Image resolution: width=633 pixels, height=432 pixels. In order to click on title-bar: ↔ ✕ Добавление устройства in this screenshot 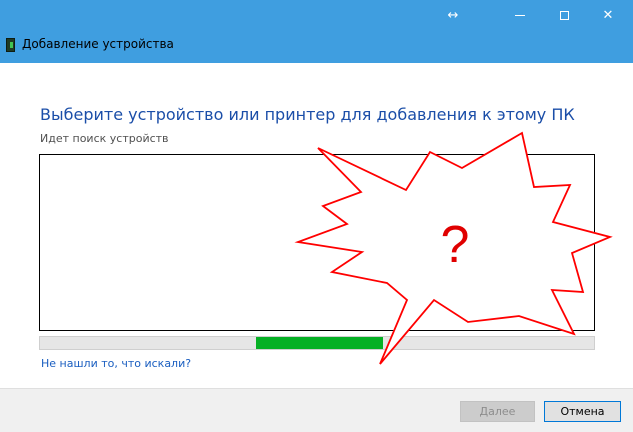, I will do `click(316, 31)`.